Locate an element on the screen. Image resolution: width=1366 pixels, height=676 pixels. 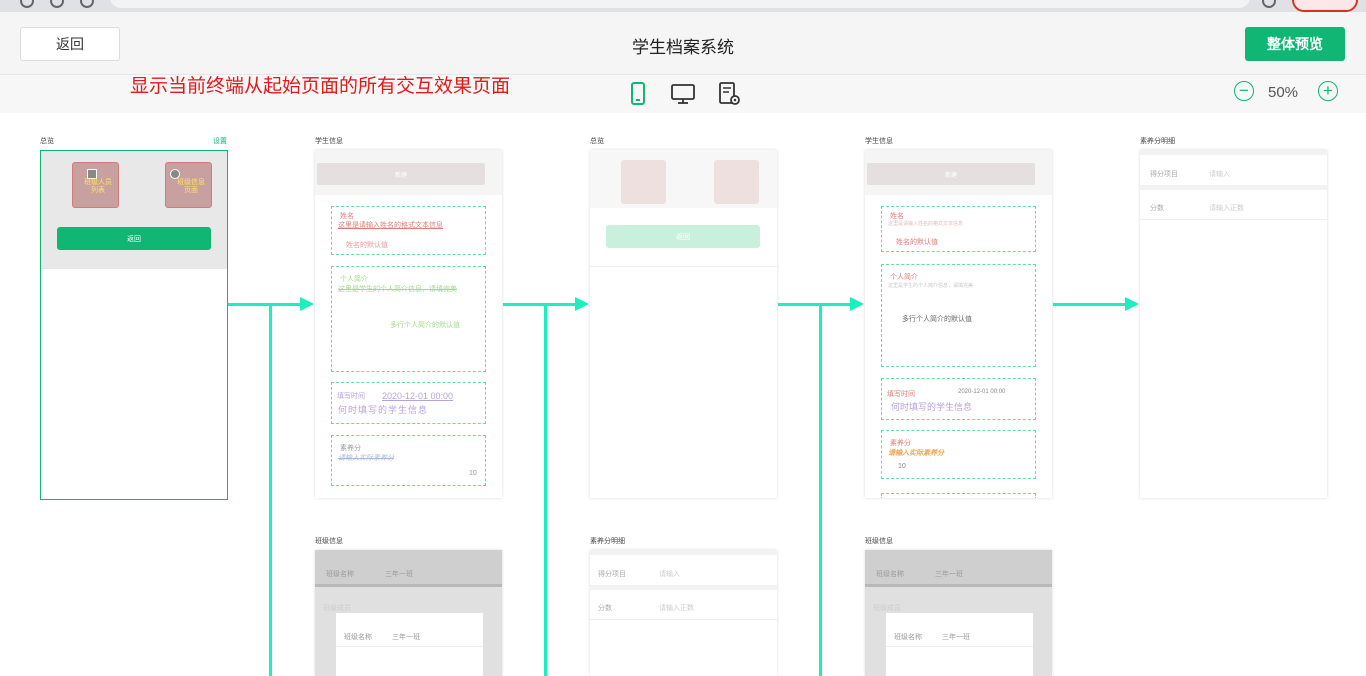
notice-text: 显示当前终端从起始页面的所有交互效果页面 is located at coordinates (320, 86).